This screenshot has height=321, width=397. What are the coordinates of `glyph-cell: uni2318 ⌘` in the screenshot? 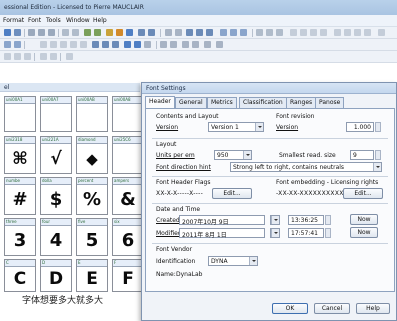 It's located at (20, 155).